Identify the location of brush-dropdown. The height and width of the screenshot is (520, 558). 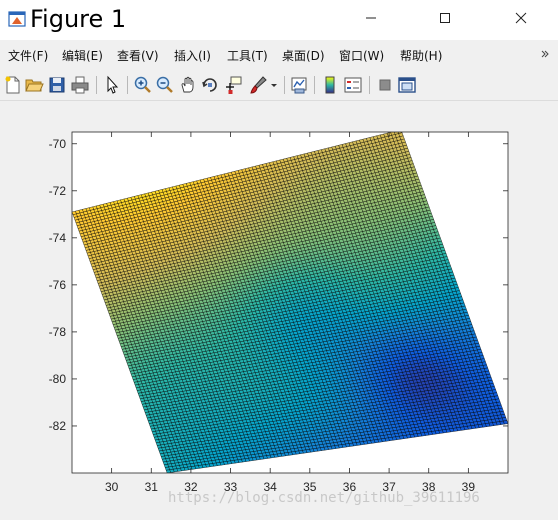
(274, 85).